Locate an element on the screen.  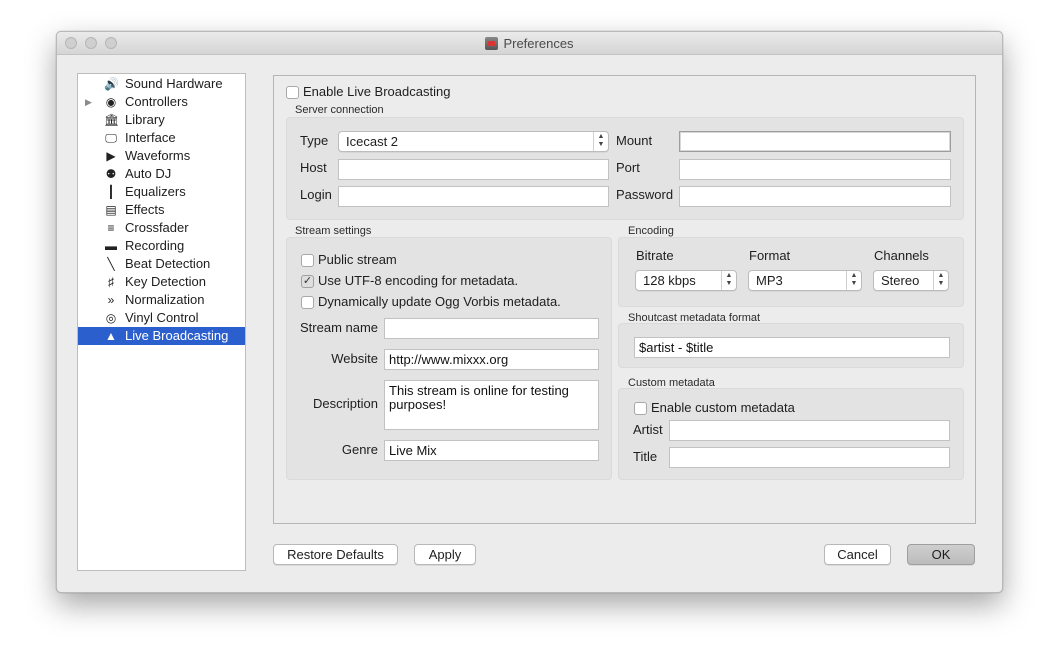
sidebar-item-label: Equalizers is located at coordinates (155, 191).